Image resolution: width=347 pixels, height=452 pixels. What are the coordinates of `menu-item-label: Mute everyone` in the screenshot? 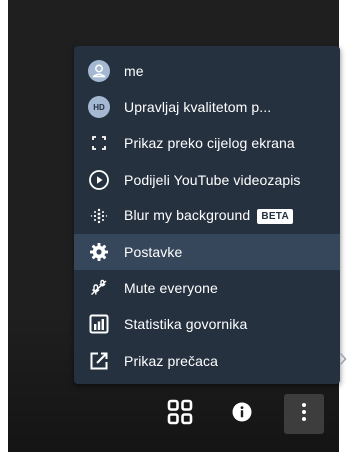 It's located at (171, 288).